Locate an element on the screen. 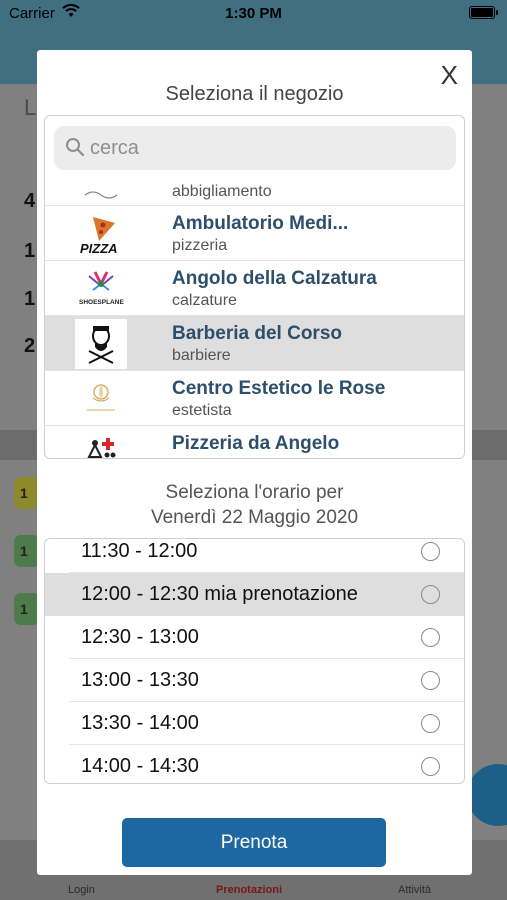 This screenshot has width=507, height=900. search-bar is located at coordinates (255, 148).